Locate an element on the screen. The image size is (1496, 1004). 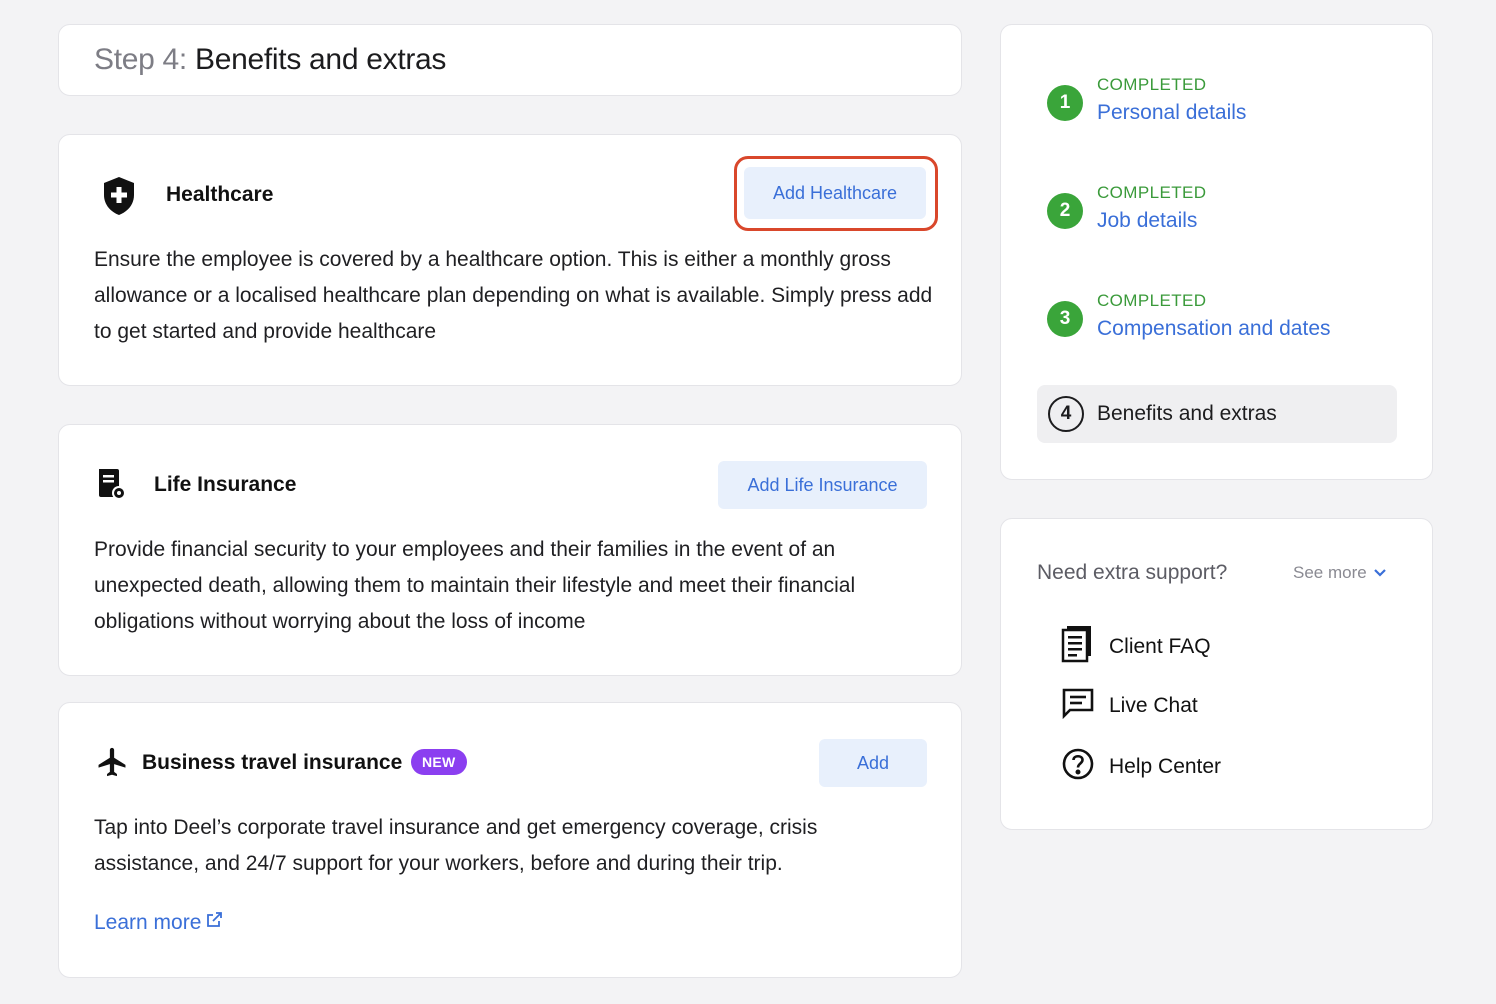
see-more-label: See more is located at coordinates (1330, 572).